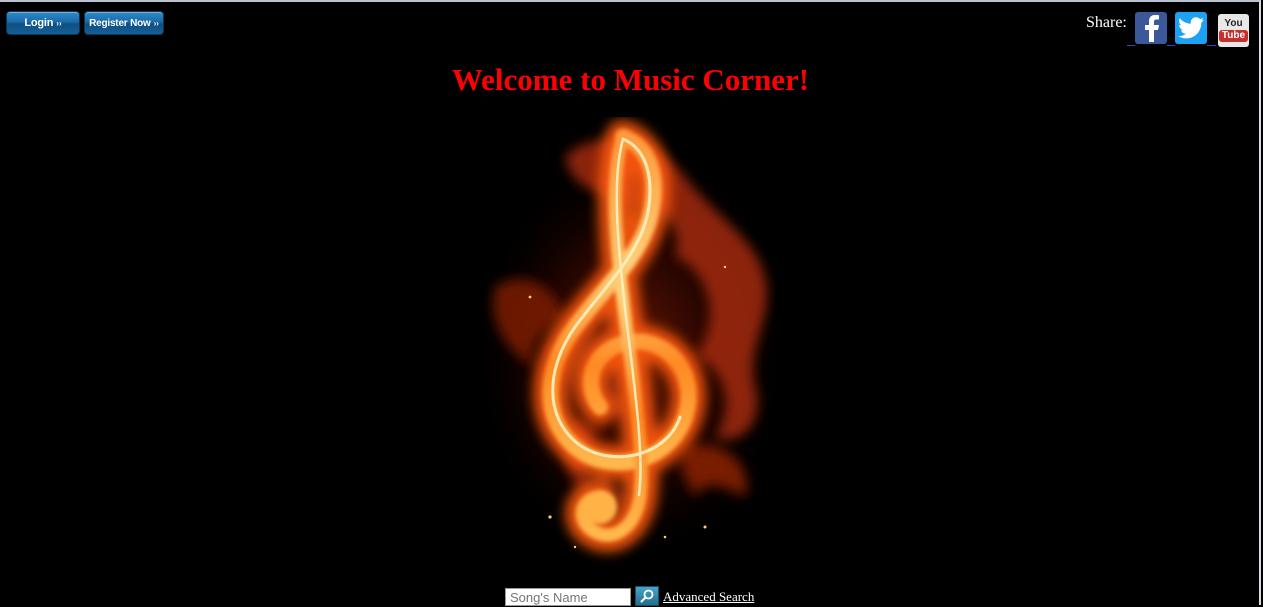 The height and width of the screenshot is (607, 1263). Describe the element at coordinates (1211, 45) in the screenshot. I see `youtube-link-underline` at that location.